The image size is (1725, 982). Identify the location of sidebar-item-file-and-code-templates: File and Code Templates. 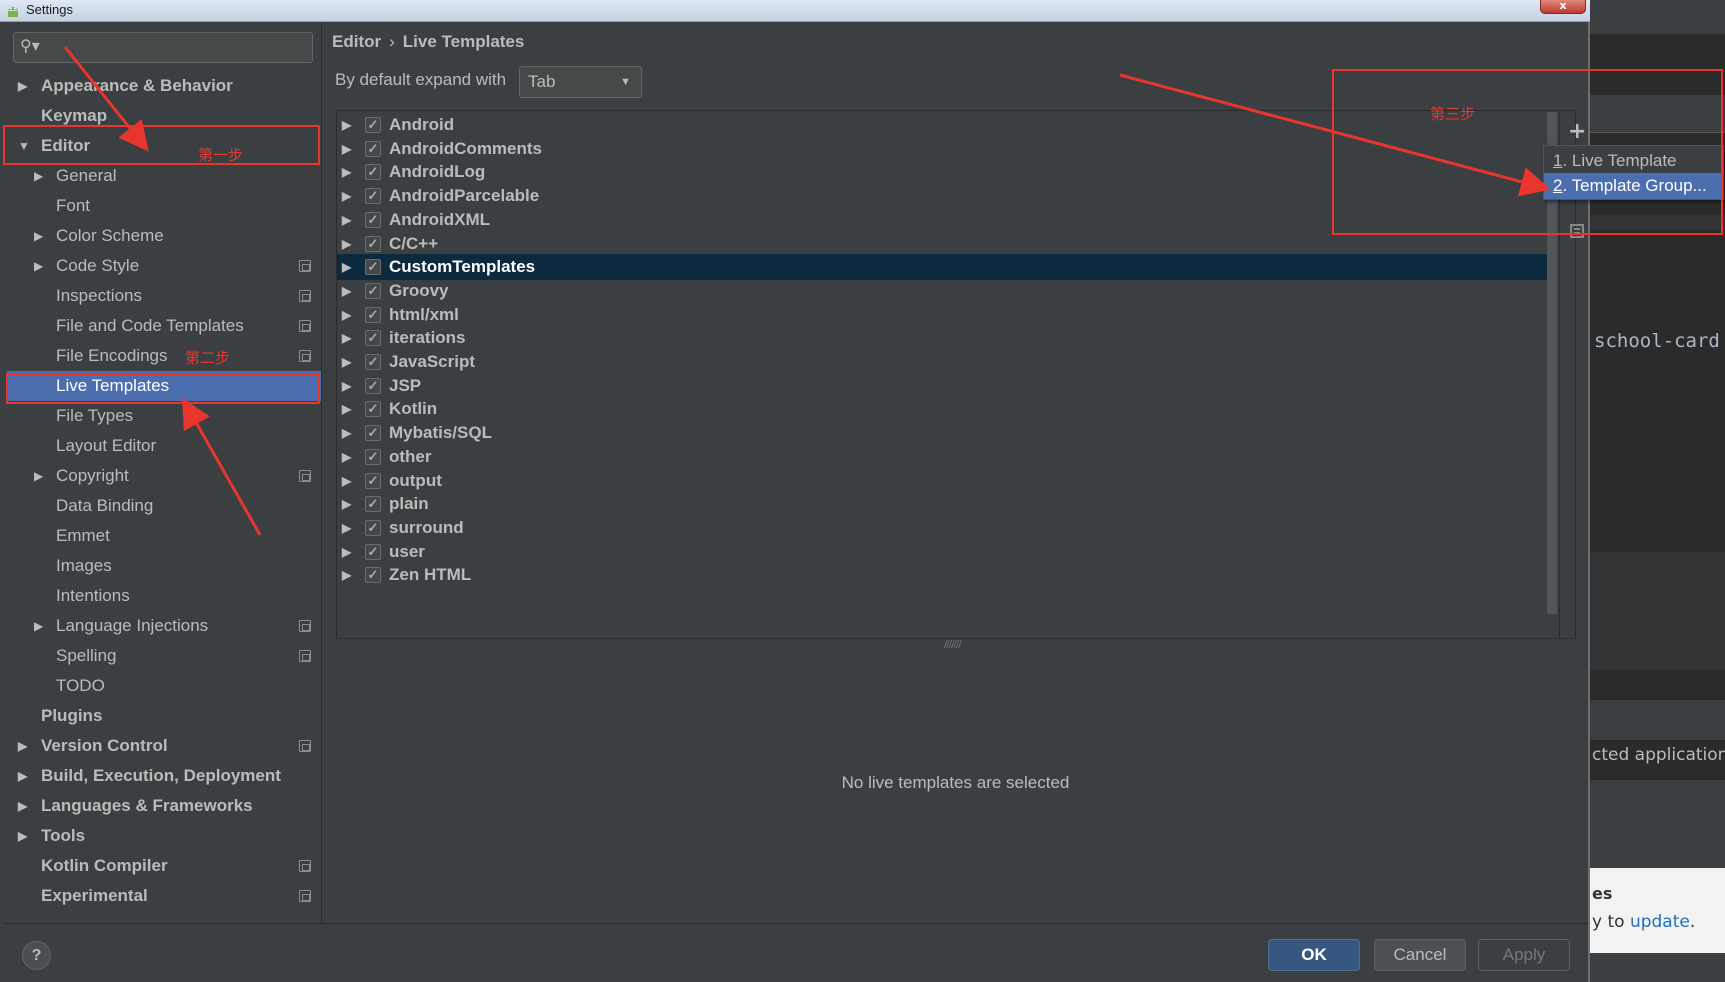
(163, 326).